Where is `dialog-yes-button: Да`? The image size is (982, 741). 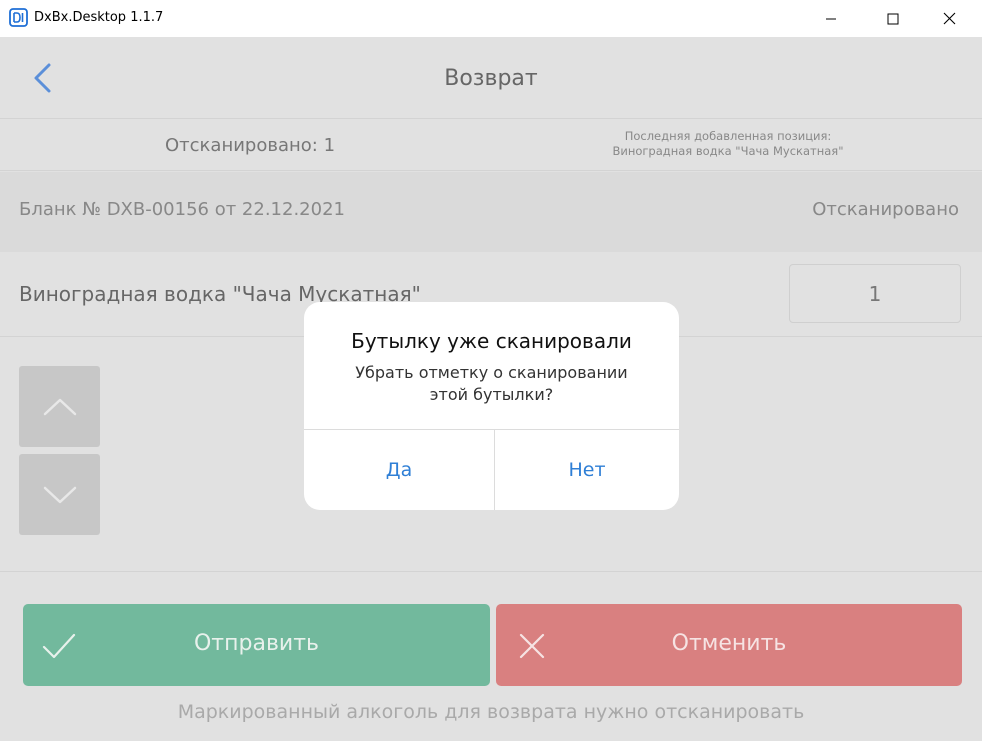
dialog-yes-button: Да is located at coordinates (399, 470).